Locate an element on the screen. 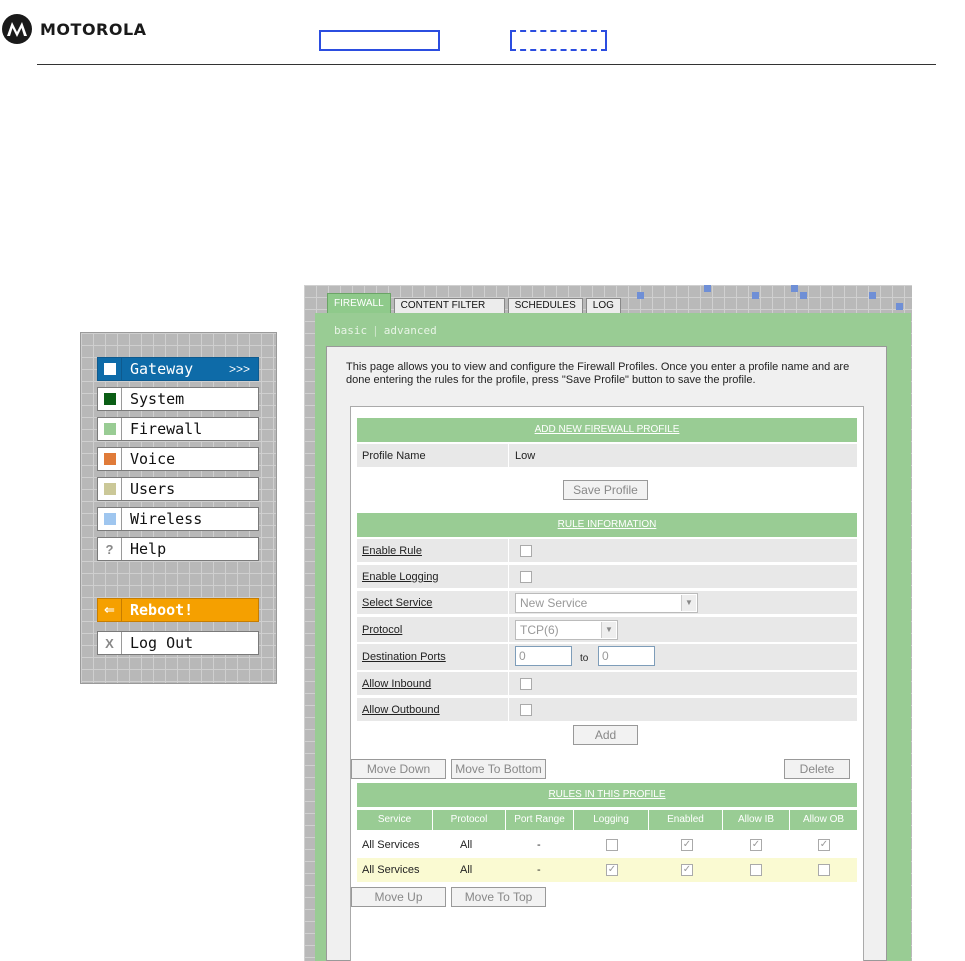 Image resolution: width=965 pixels, height=961 pixels. subtab-advanced: advanced is located at coordinates (410, 330).